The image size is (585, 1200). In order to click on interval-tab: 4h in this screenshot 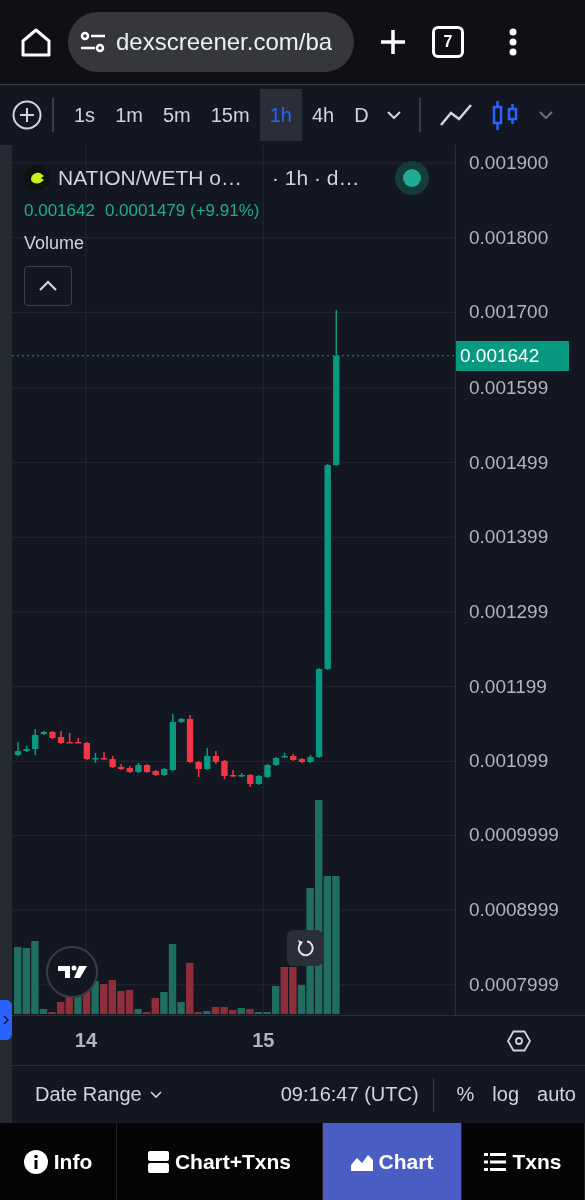, I will do `click(323, 115)`.